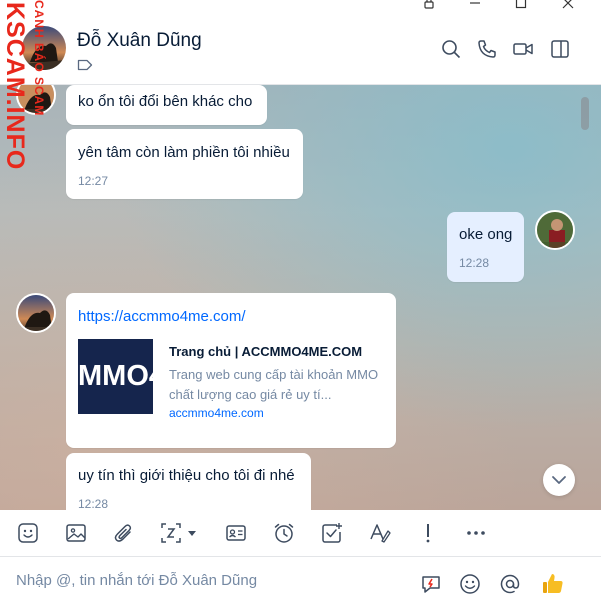  Describe the element at coordinates (85, 64) in the screenshot. I see `tag-icon` at that location.